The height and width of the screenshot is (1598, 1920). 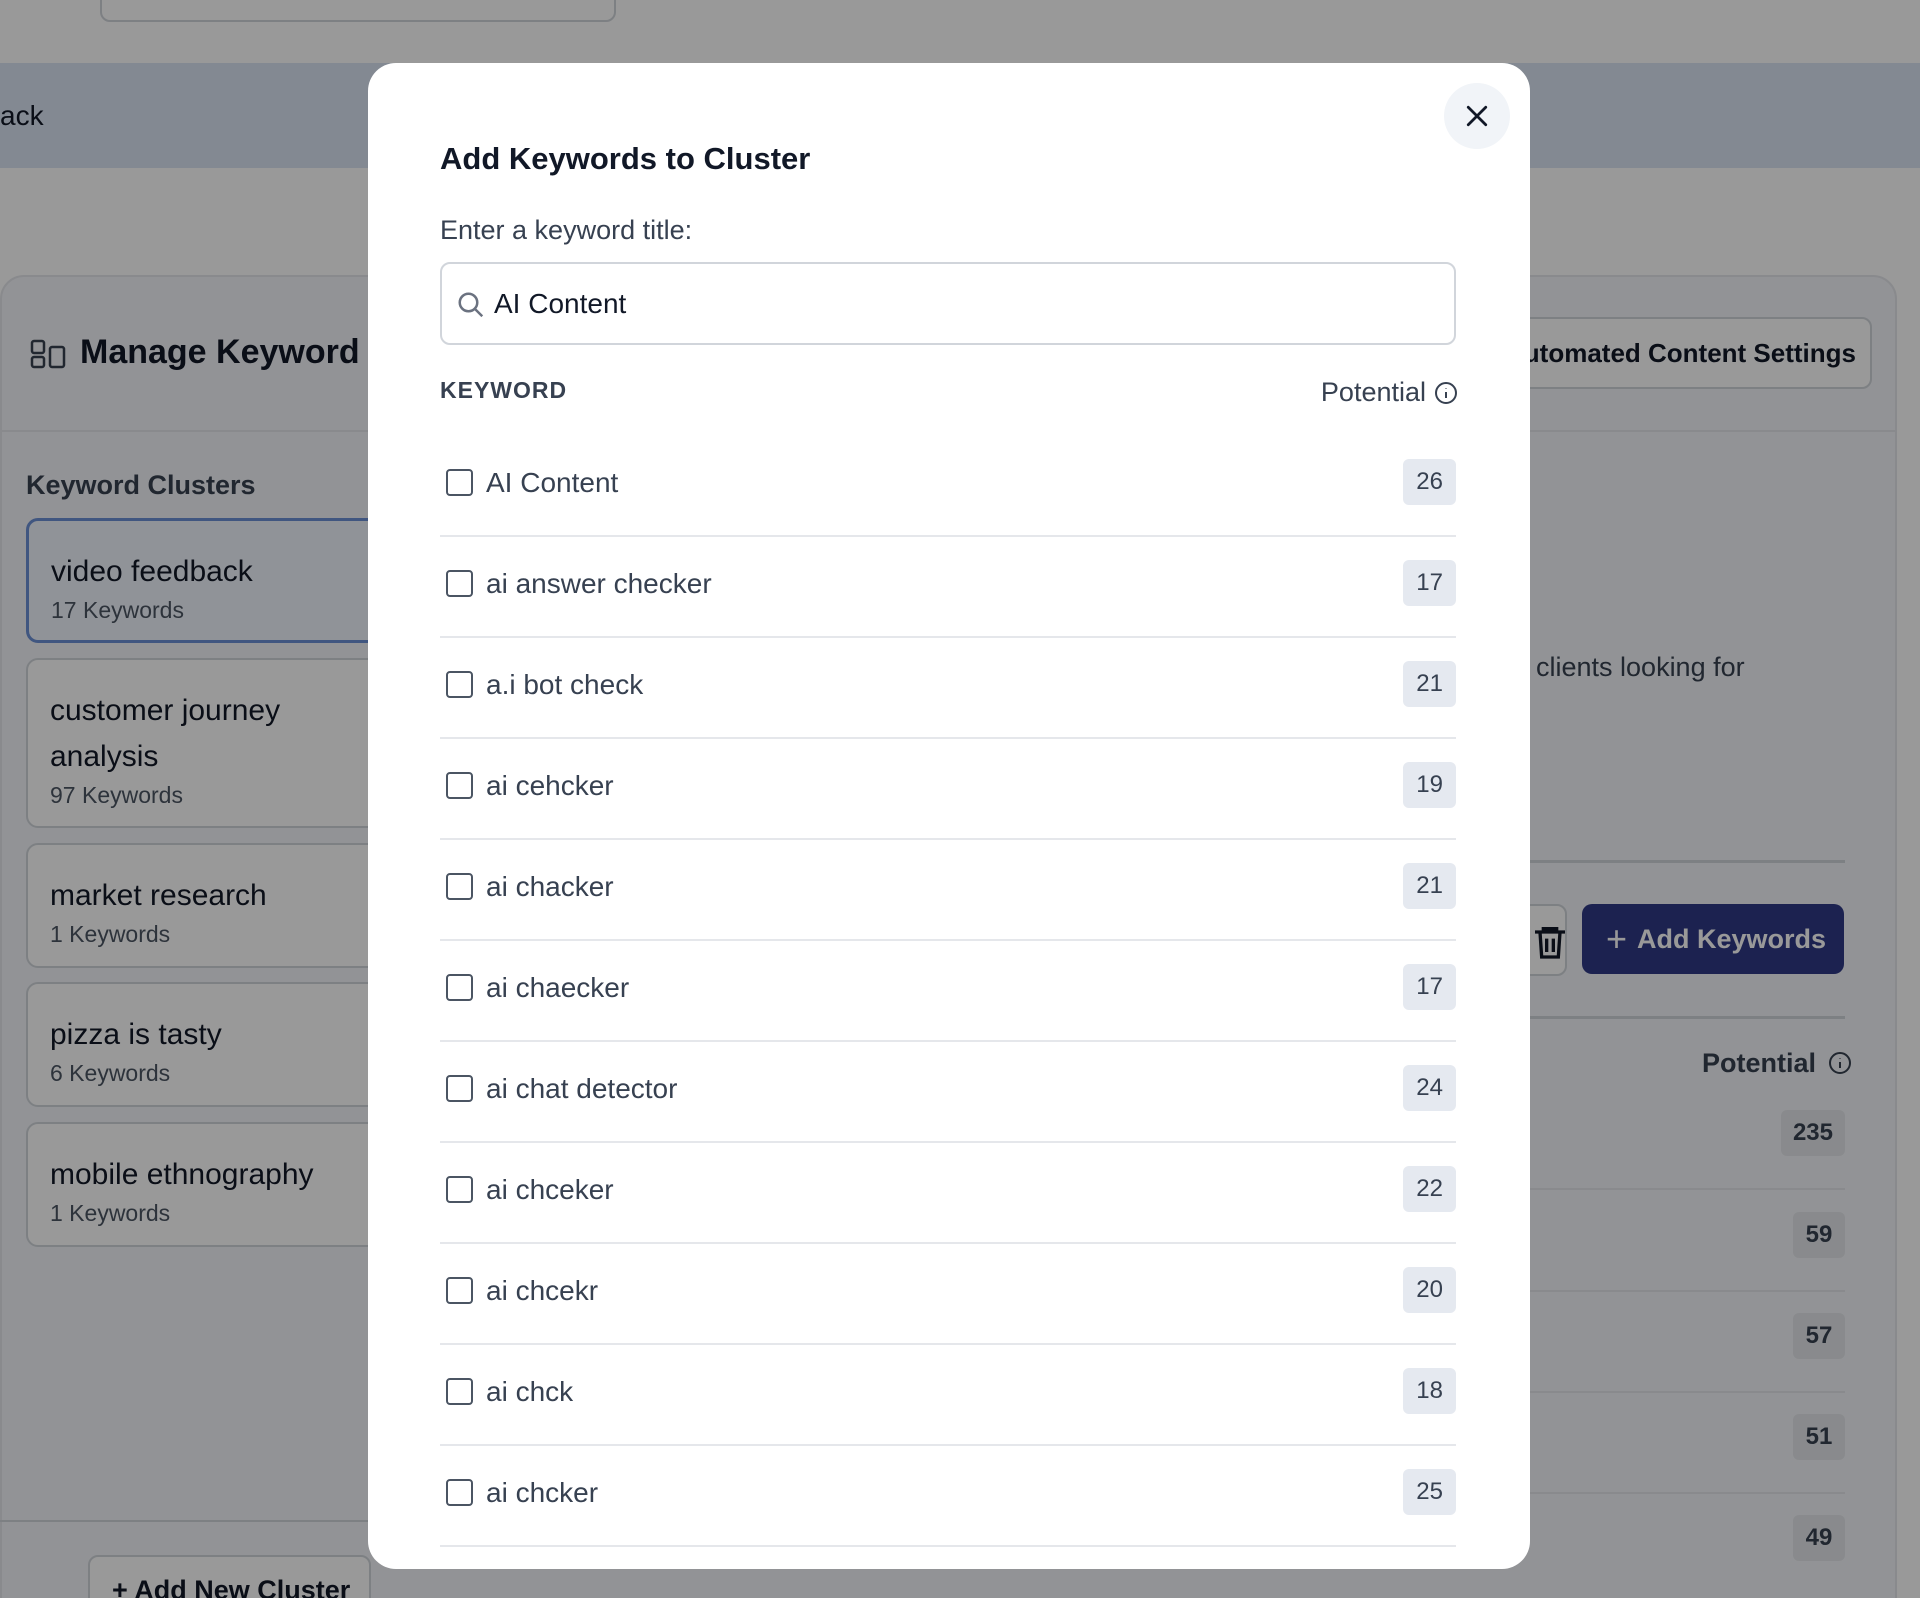 What do you see at coordinates (1429, 1391) in the screenshot?
I see `potential-badge: 18` at bounding box center [1429, 1391].